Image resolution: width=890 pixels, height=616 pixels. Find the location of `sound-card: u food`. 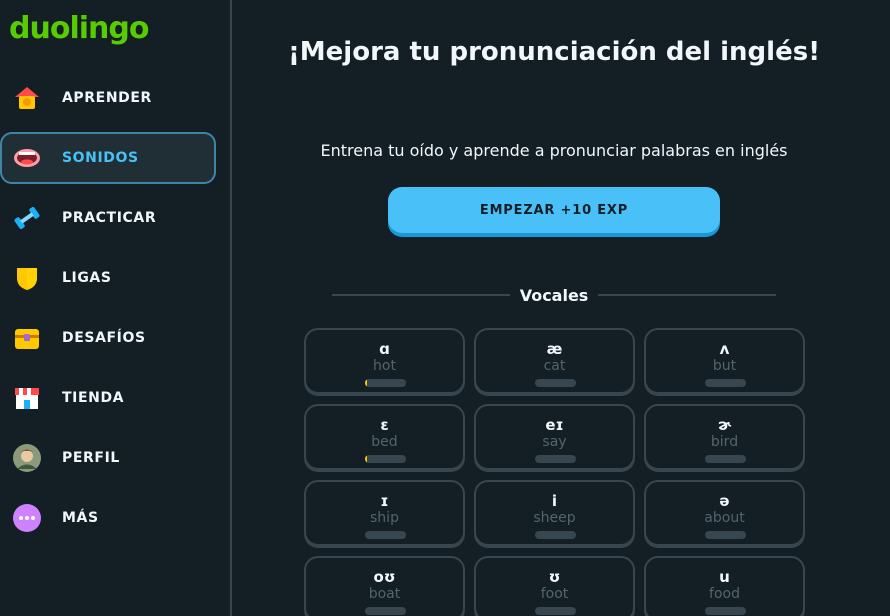

sound-card: u food is located at coordinates (724, 586).